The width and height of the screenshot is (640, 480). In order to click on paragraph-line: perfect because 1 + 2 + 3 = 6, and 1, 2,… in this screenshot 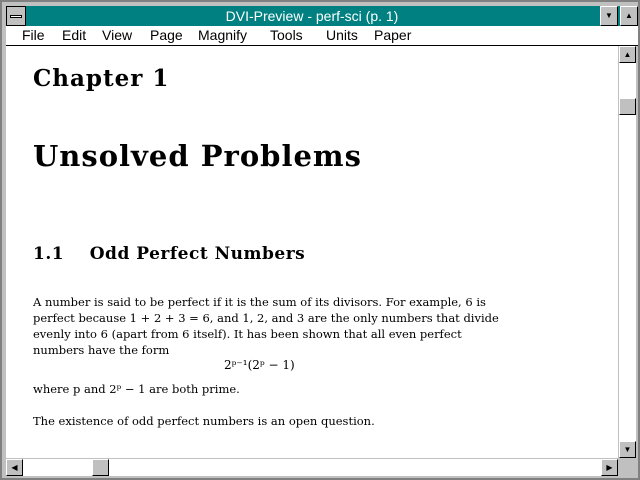, I will do `click(266, 318)`.